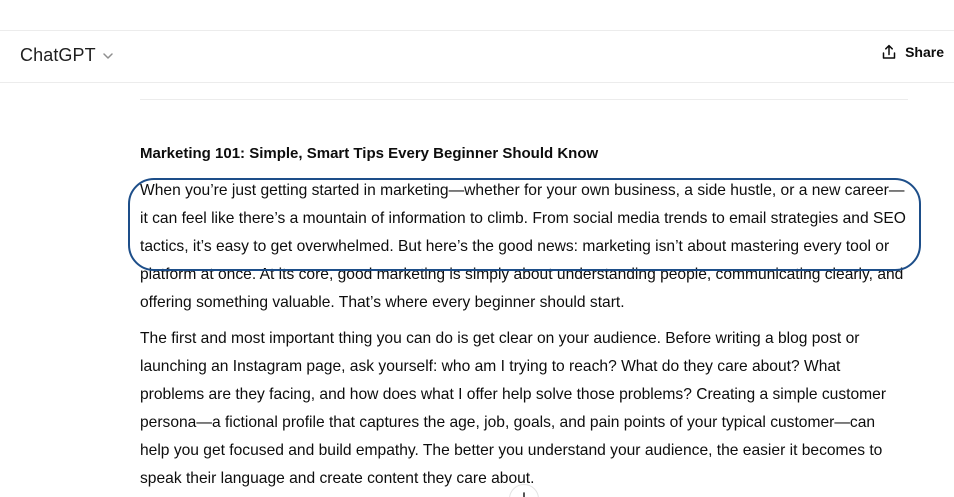  What do you see at coordinates (58, 55) in the screenshot?
I see `model-name: ChatGPT` at bounding box center [58, 55].